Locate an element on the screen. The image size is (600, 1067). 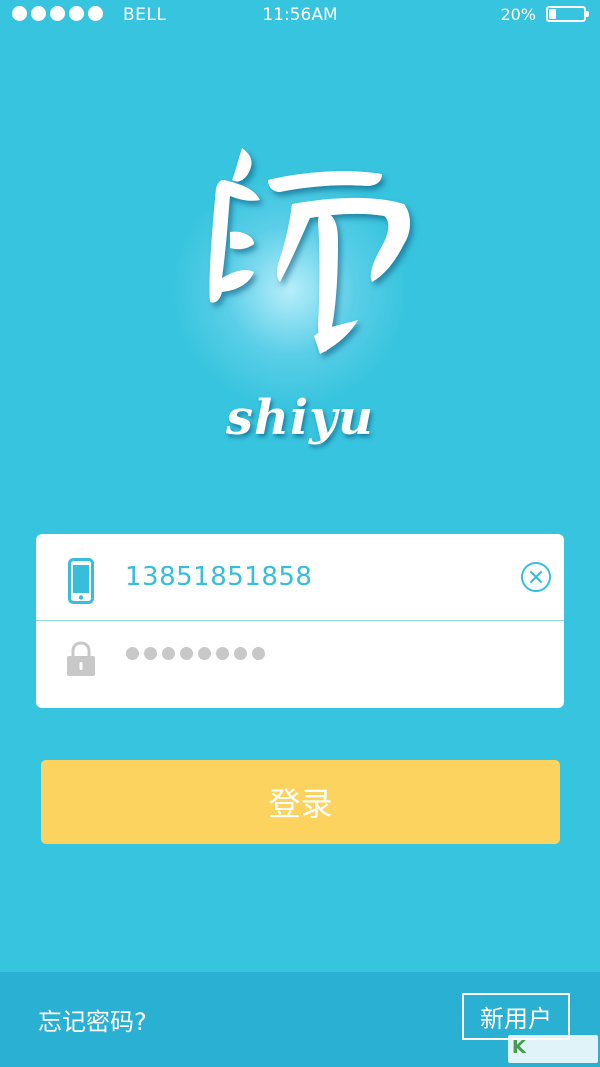
battery-percent: 20% is located at coordinates (518, 14).